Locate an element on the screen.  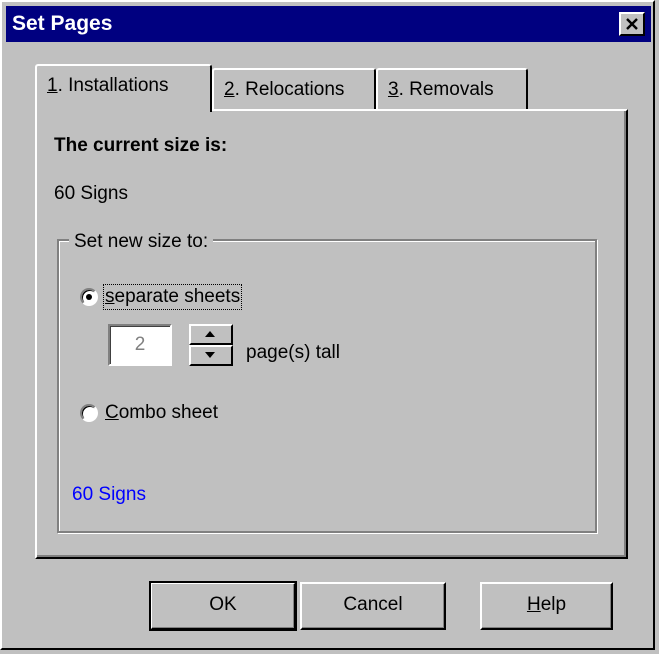
combo-sheet-mnemonic: C is located at coordinates (112, 412).